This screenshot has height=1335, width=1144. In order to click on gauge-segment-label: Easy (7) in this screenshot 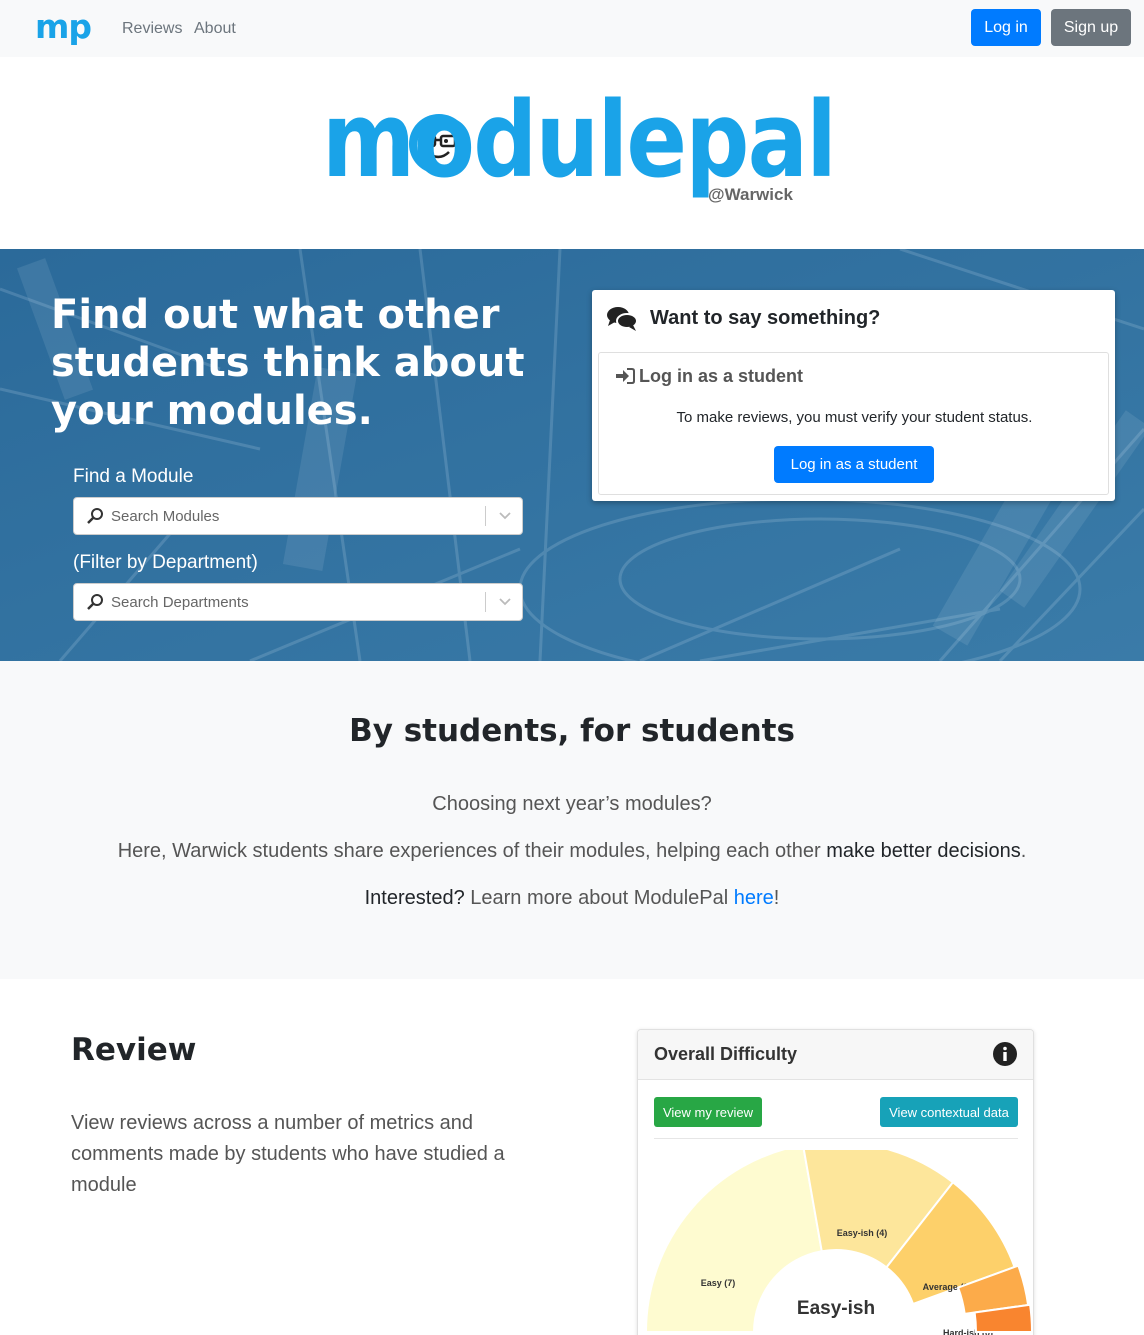, I will do `click(718, 1283)`.